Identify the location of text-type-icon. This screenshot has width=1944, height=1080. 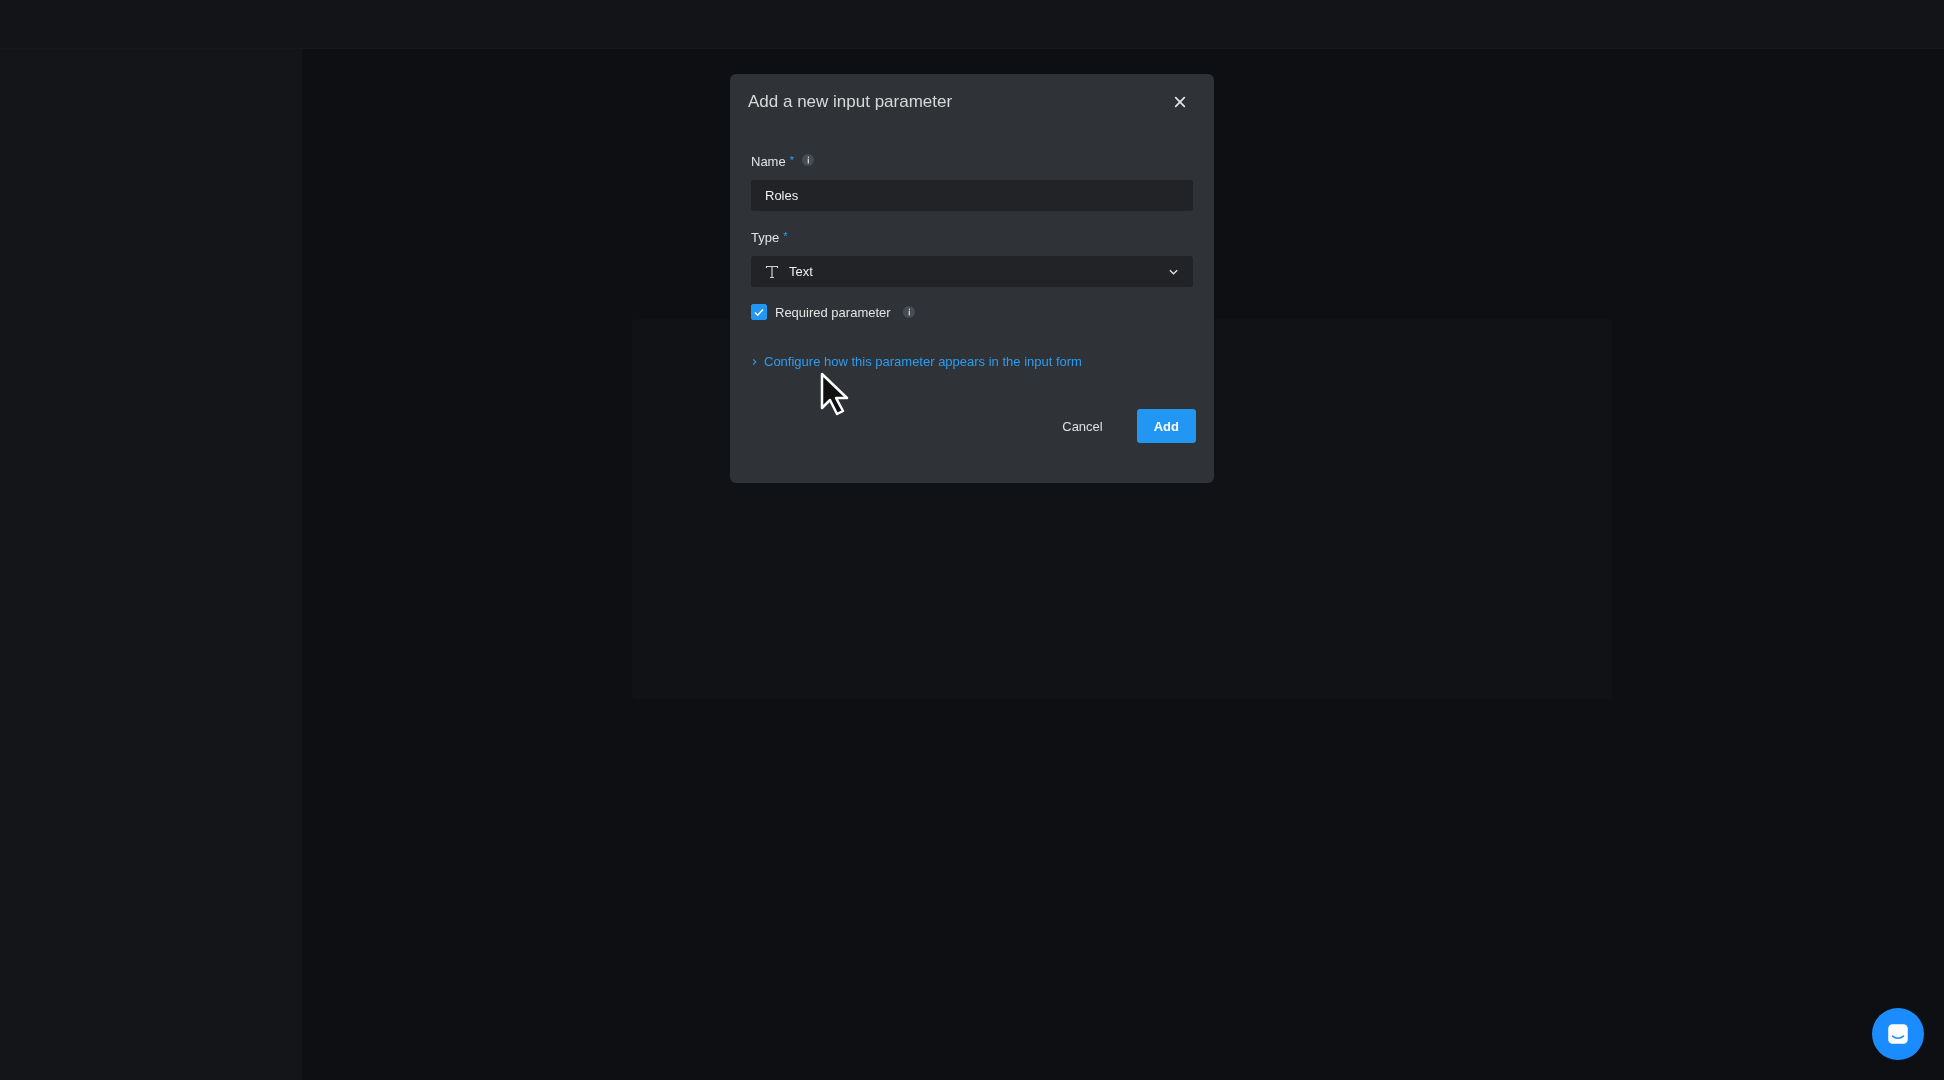
(772, 271).